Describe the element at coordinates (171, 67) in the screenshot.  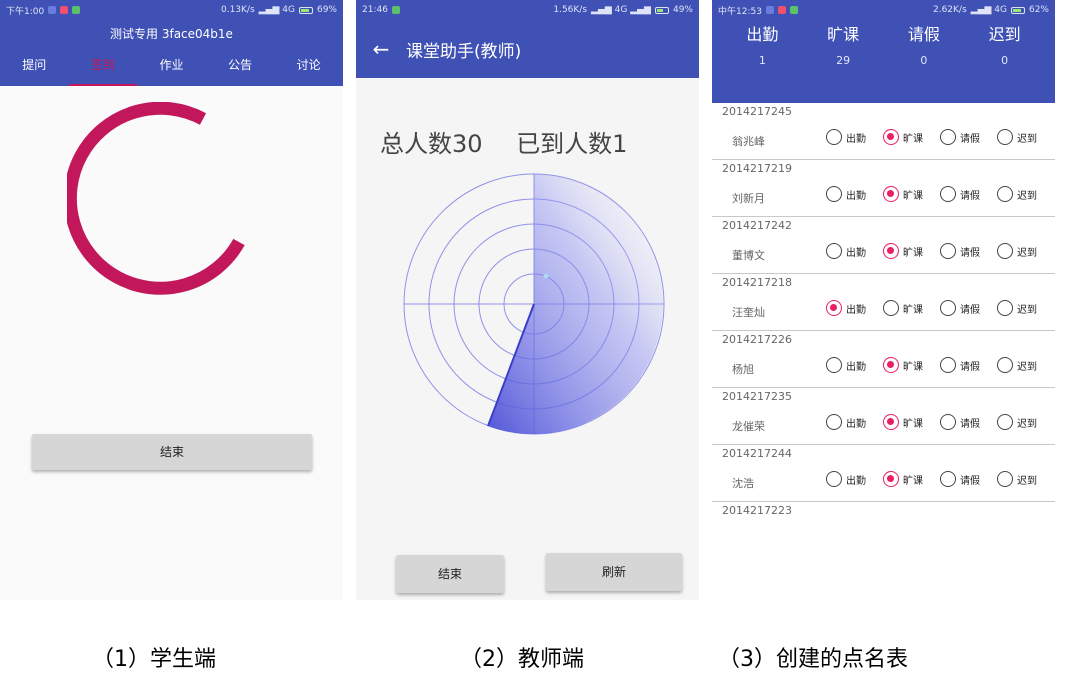
I see `tab-homework: 作业` at that location.